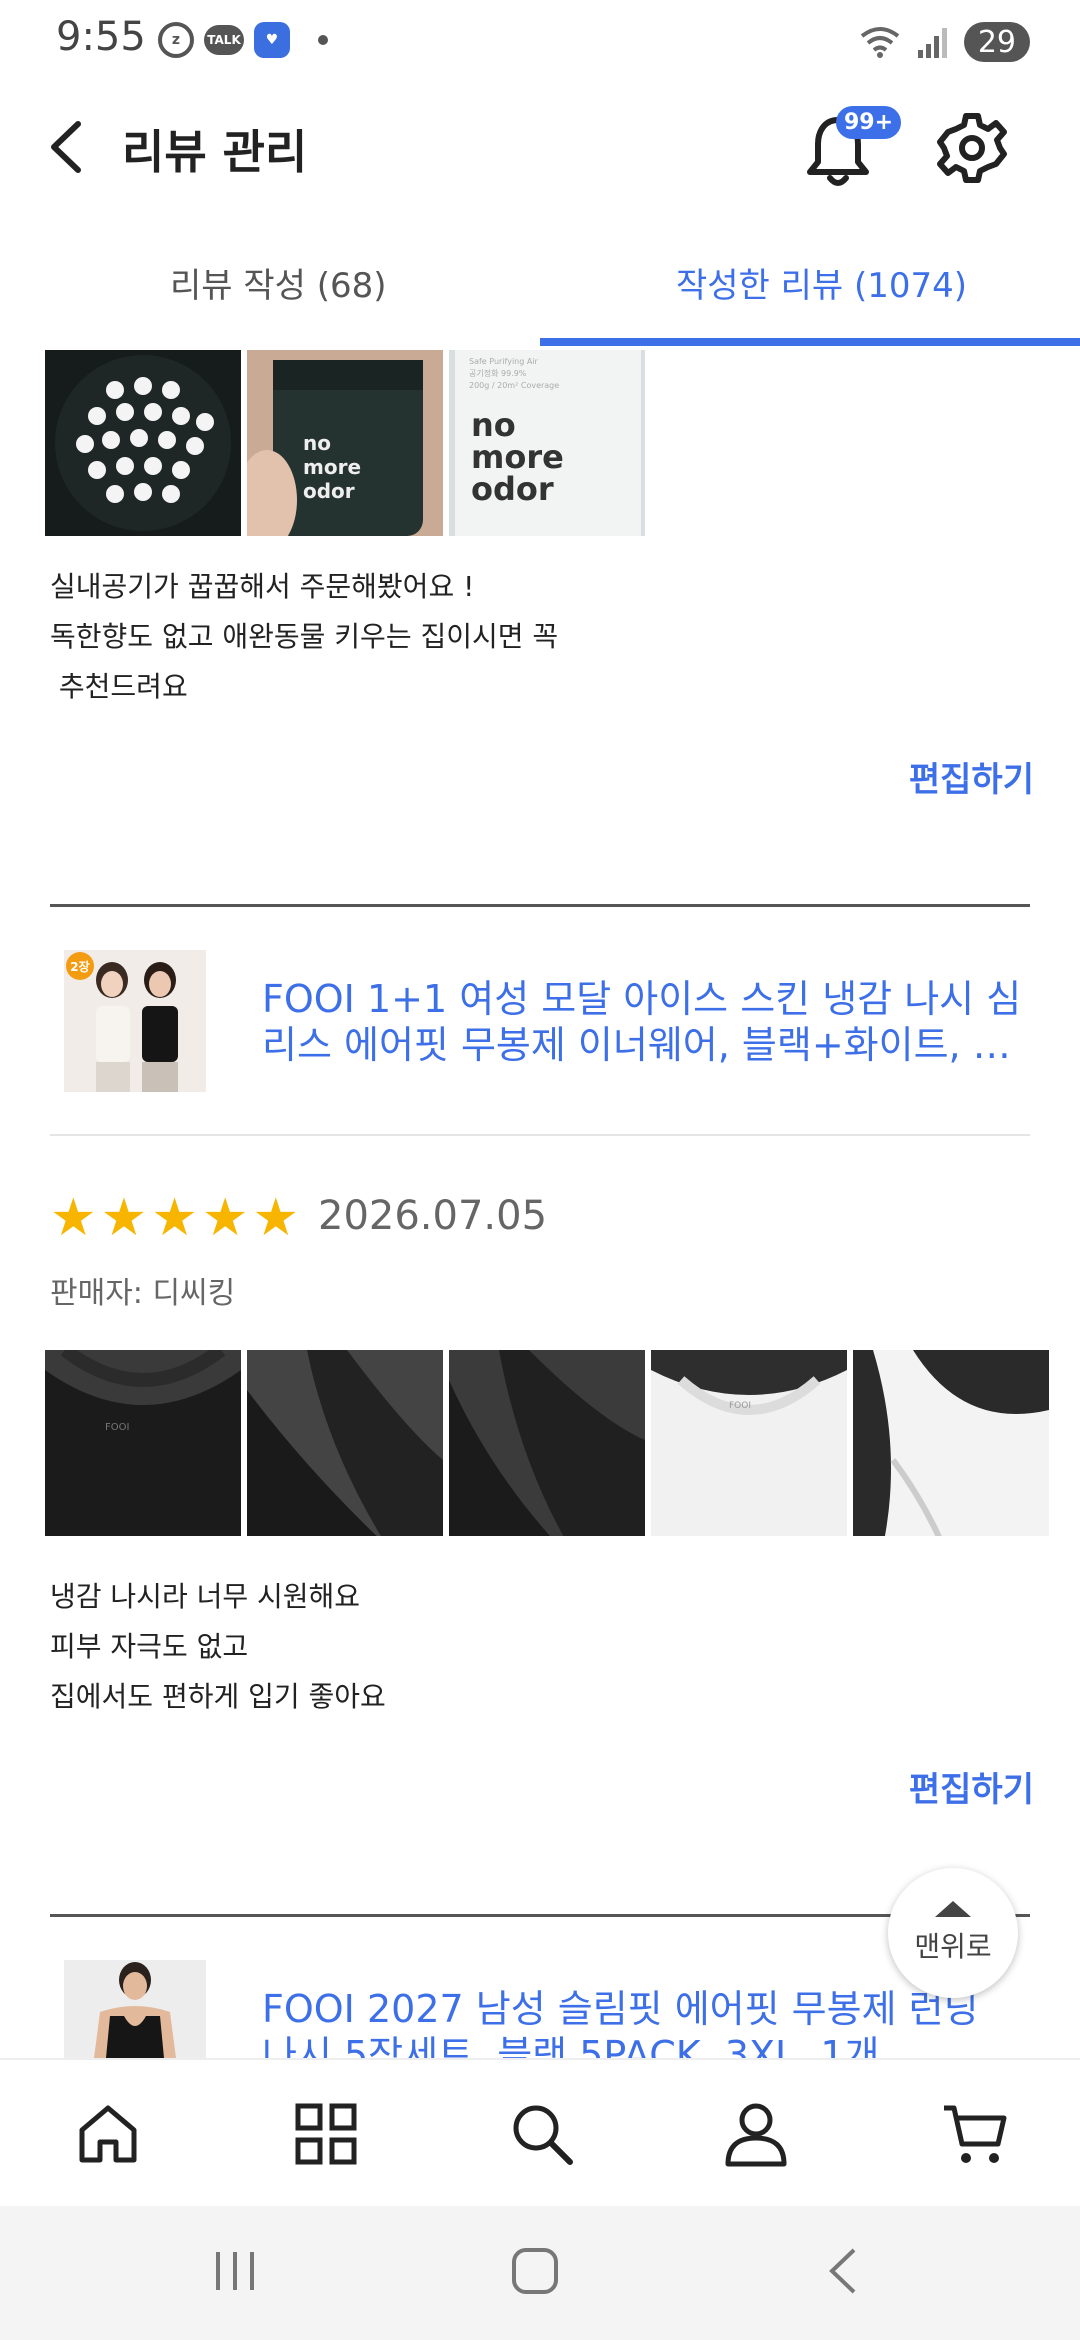 The image size is (1080, 2340). Describe the element at coordinates (176, 40) in the screenshot. I see `alarm-icon: z` at that location.